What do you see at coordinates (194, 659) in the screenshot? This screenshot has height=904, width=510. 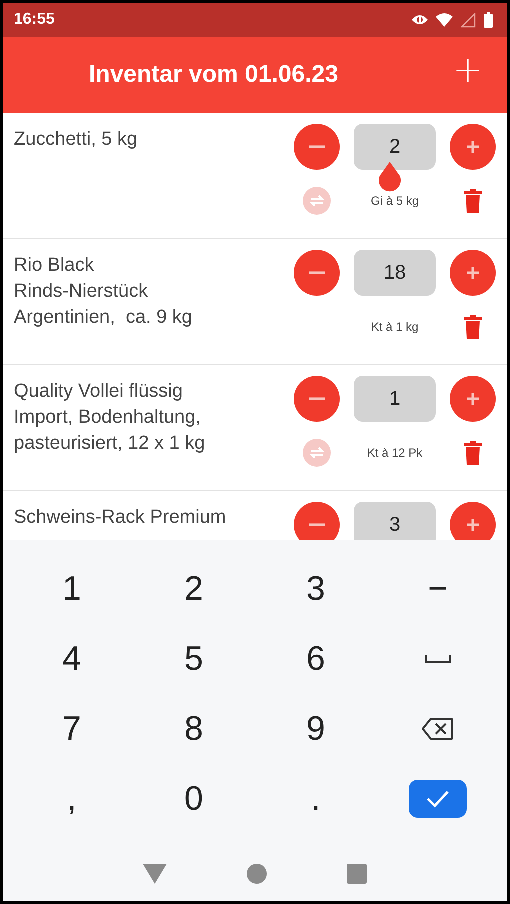 I see `keyboard-key: 5` at bounding box center [194, 659].